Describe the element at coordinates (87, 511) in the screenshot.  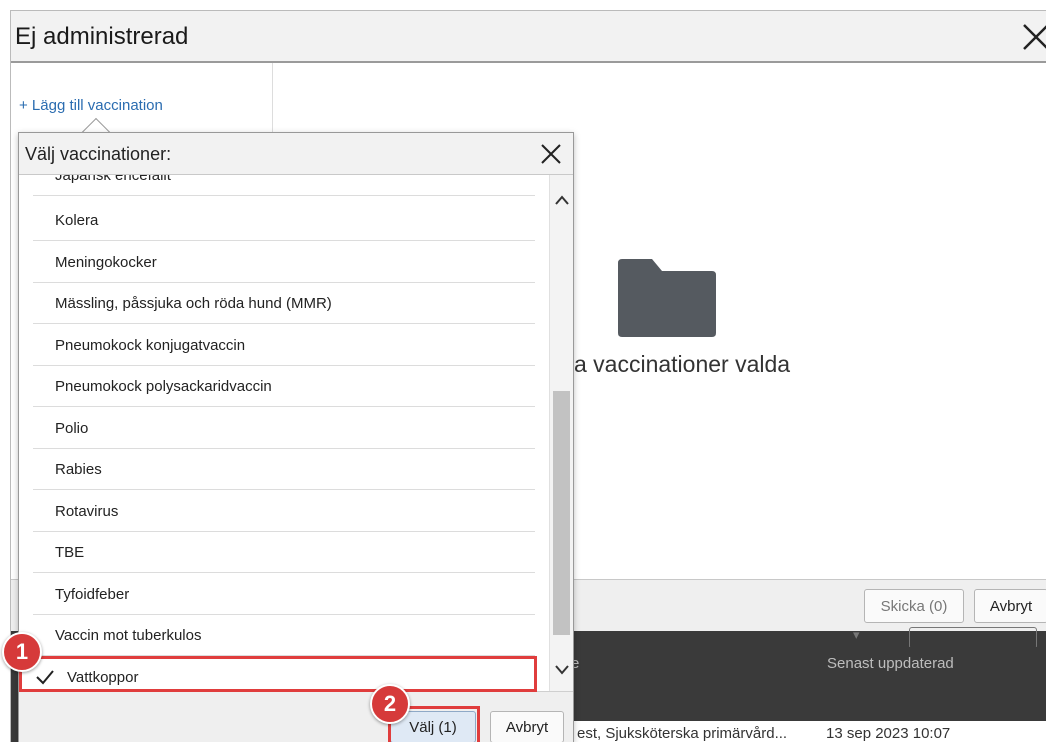
I see `list-item-label: Rotavirus` at that location.